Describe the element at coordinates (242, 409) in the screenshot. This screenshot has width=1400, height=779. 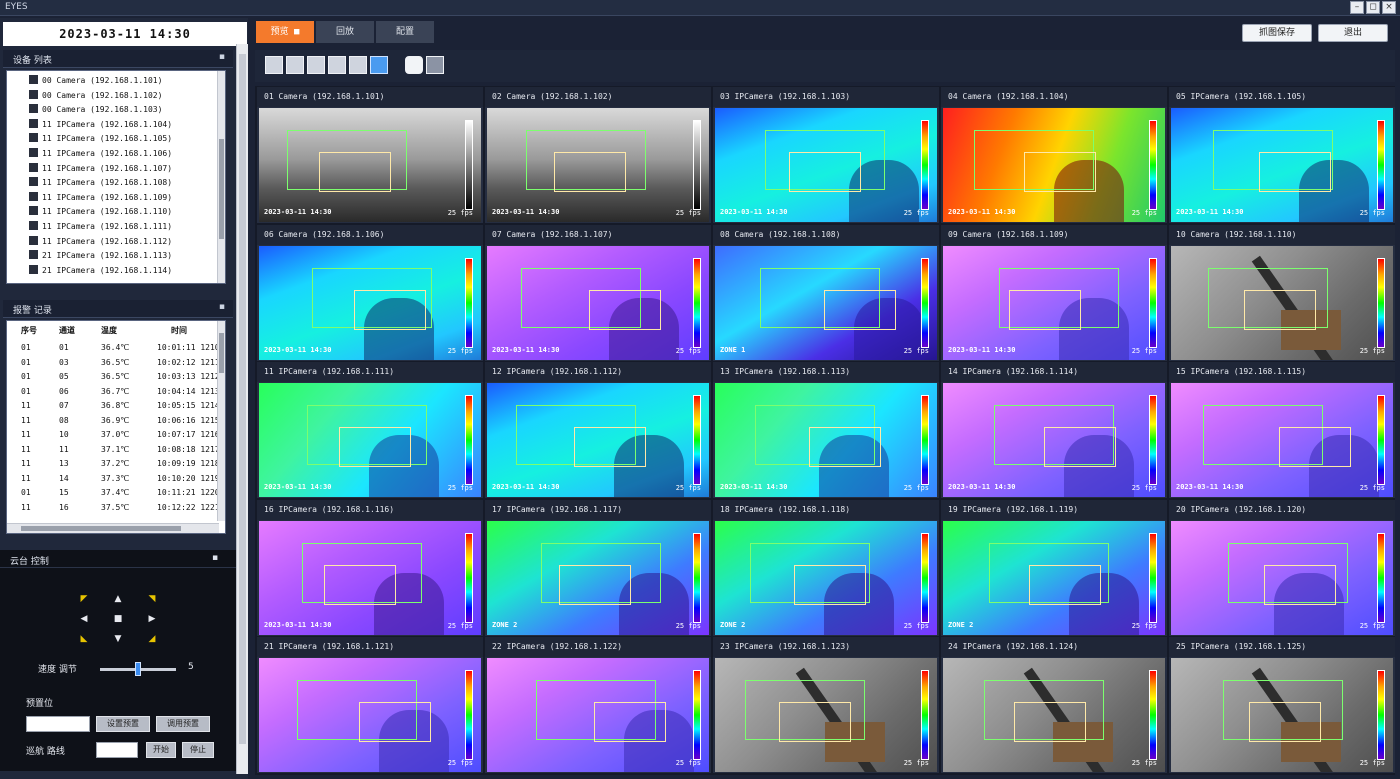
I see `sidebar-scrollbar` at that location.